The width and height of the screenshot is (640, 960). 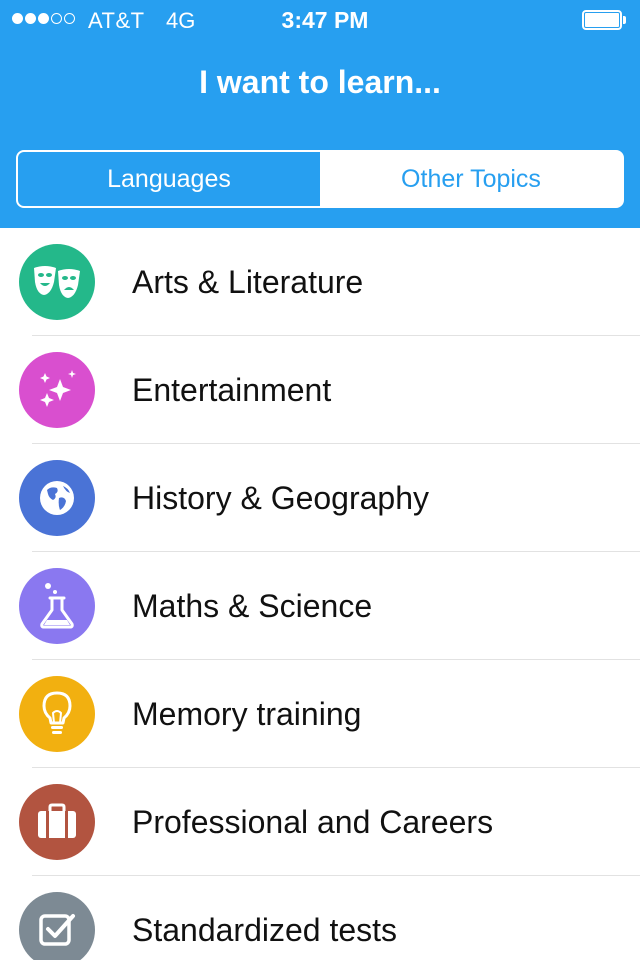 What do you see at coordinates (57, 392) in the screenshot?
I see `sparkles-icon` at bounding box center [57, 392].